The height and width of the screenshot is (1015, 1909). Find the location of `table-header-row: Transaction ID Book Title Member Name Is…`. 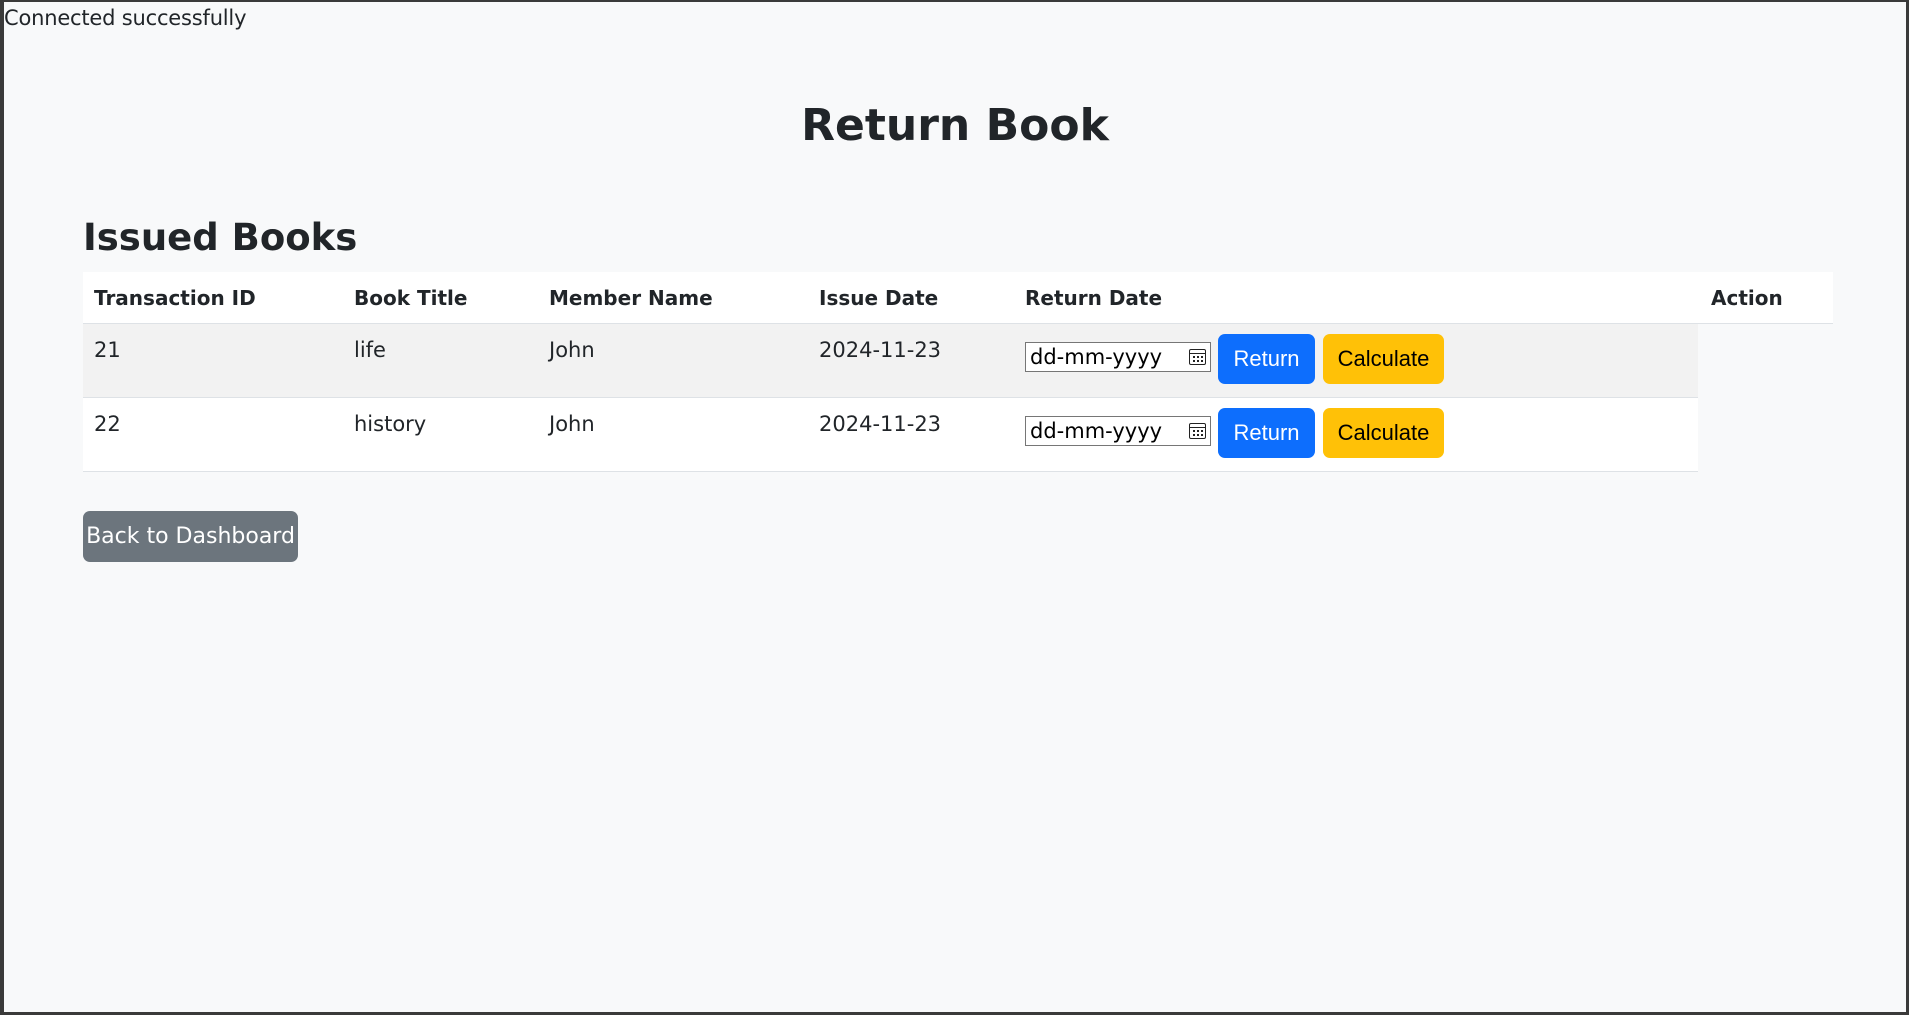

table-header-row: Transaction ID Book Title Member Name Is… is located at coordinates (958, 298).